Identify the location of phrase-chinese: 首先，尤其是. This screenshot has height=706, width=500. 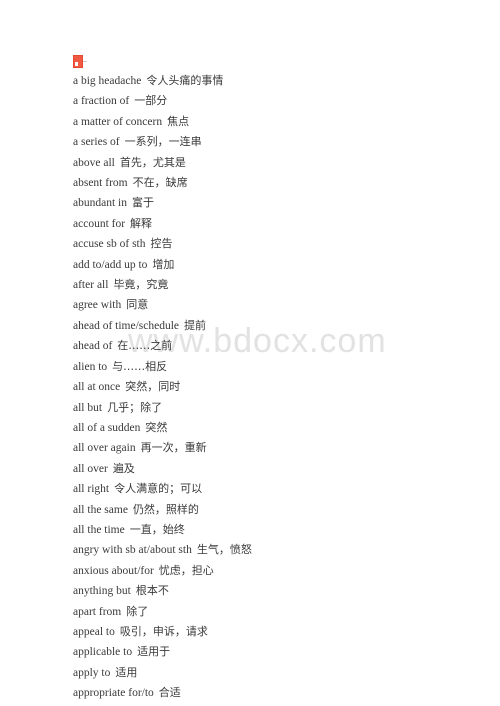
(152, 162).